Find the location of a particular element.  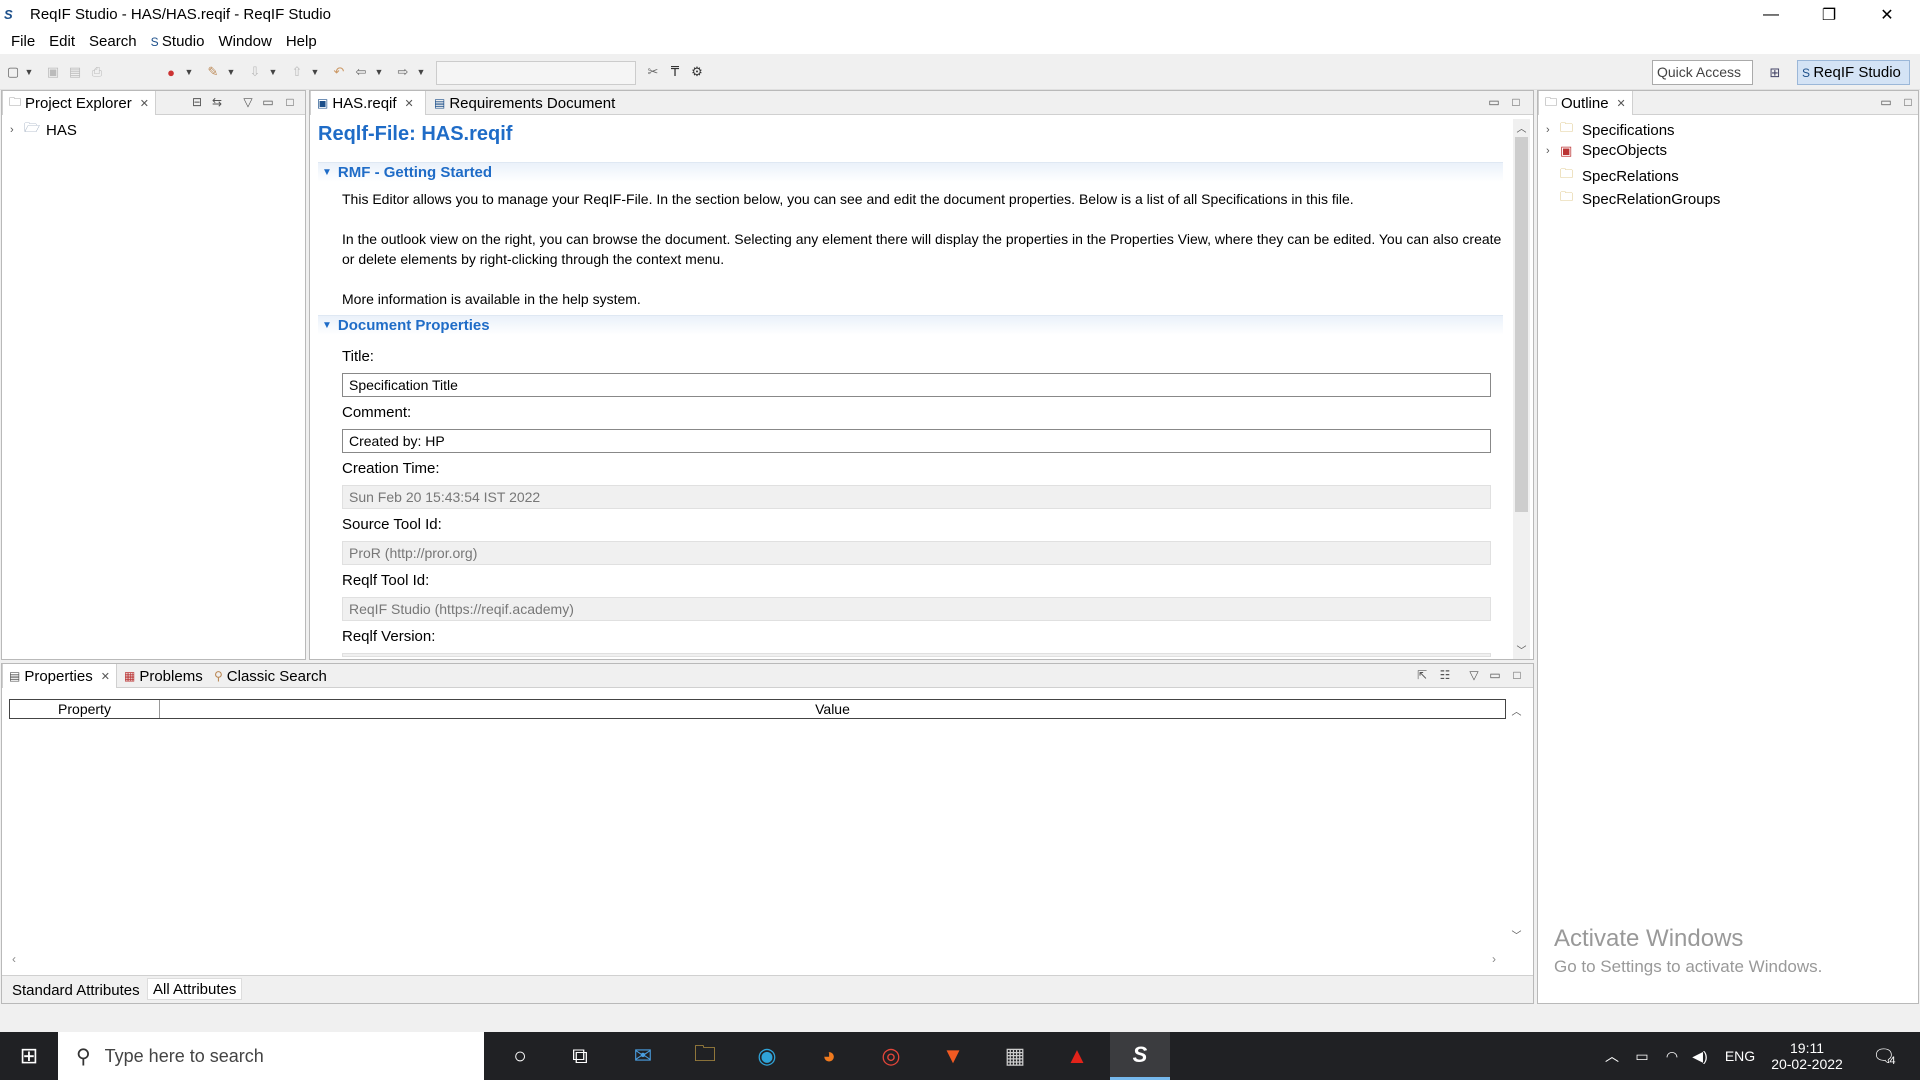

minimize-button: — is located at coordinates (1771, 14).